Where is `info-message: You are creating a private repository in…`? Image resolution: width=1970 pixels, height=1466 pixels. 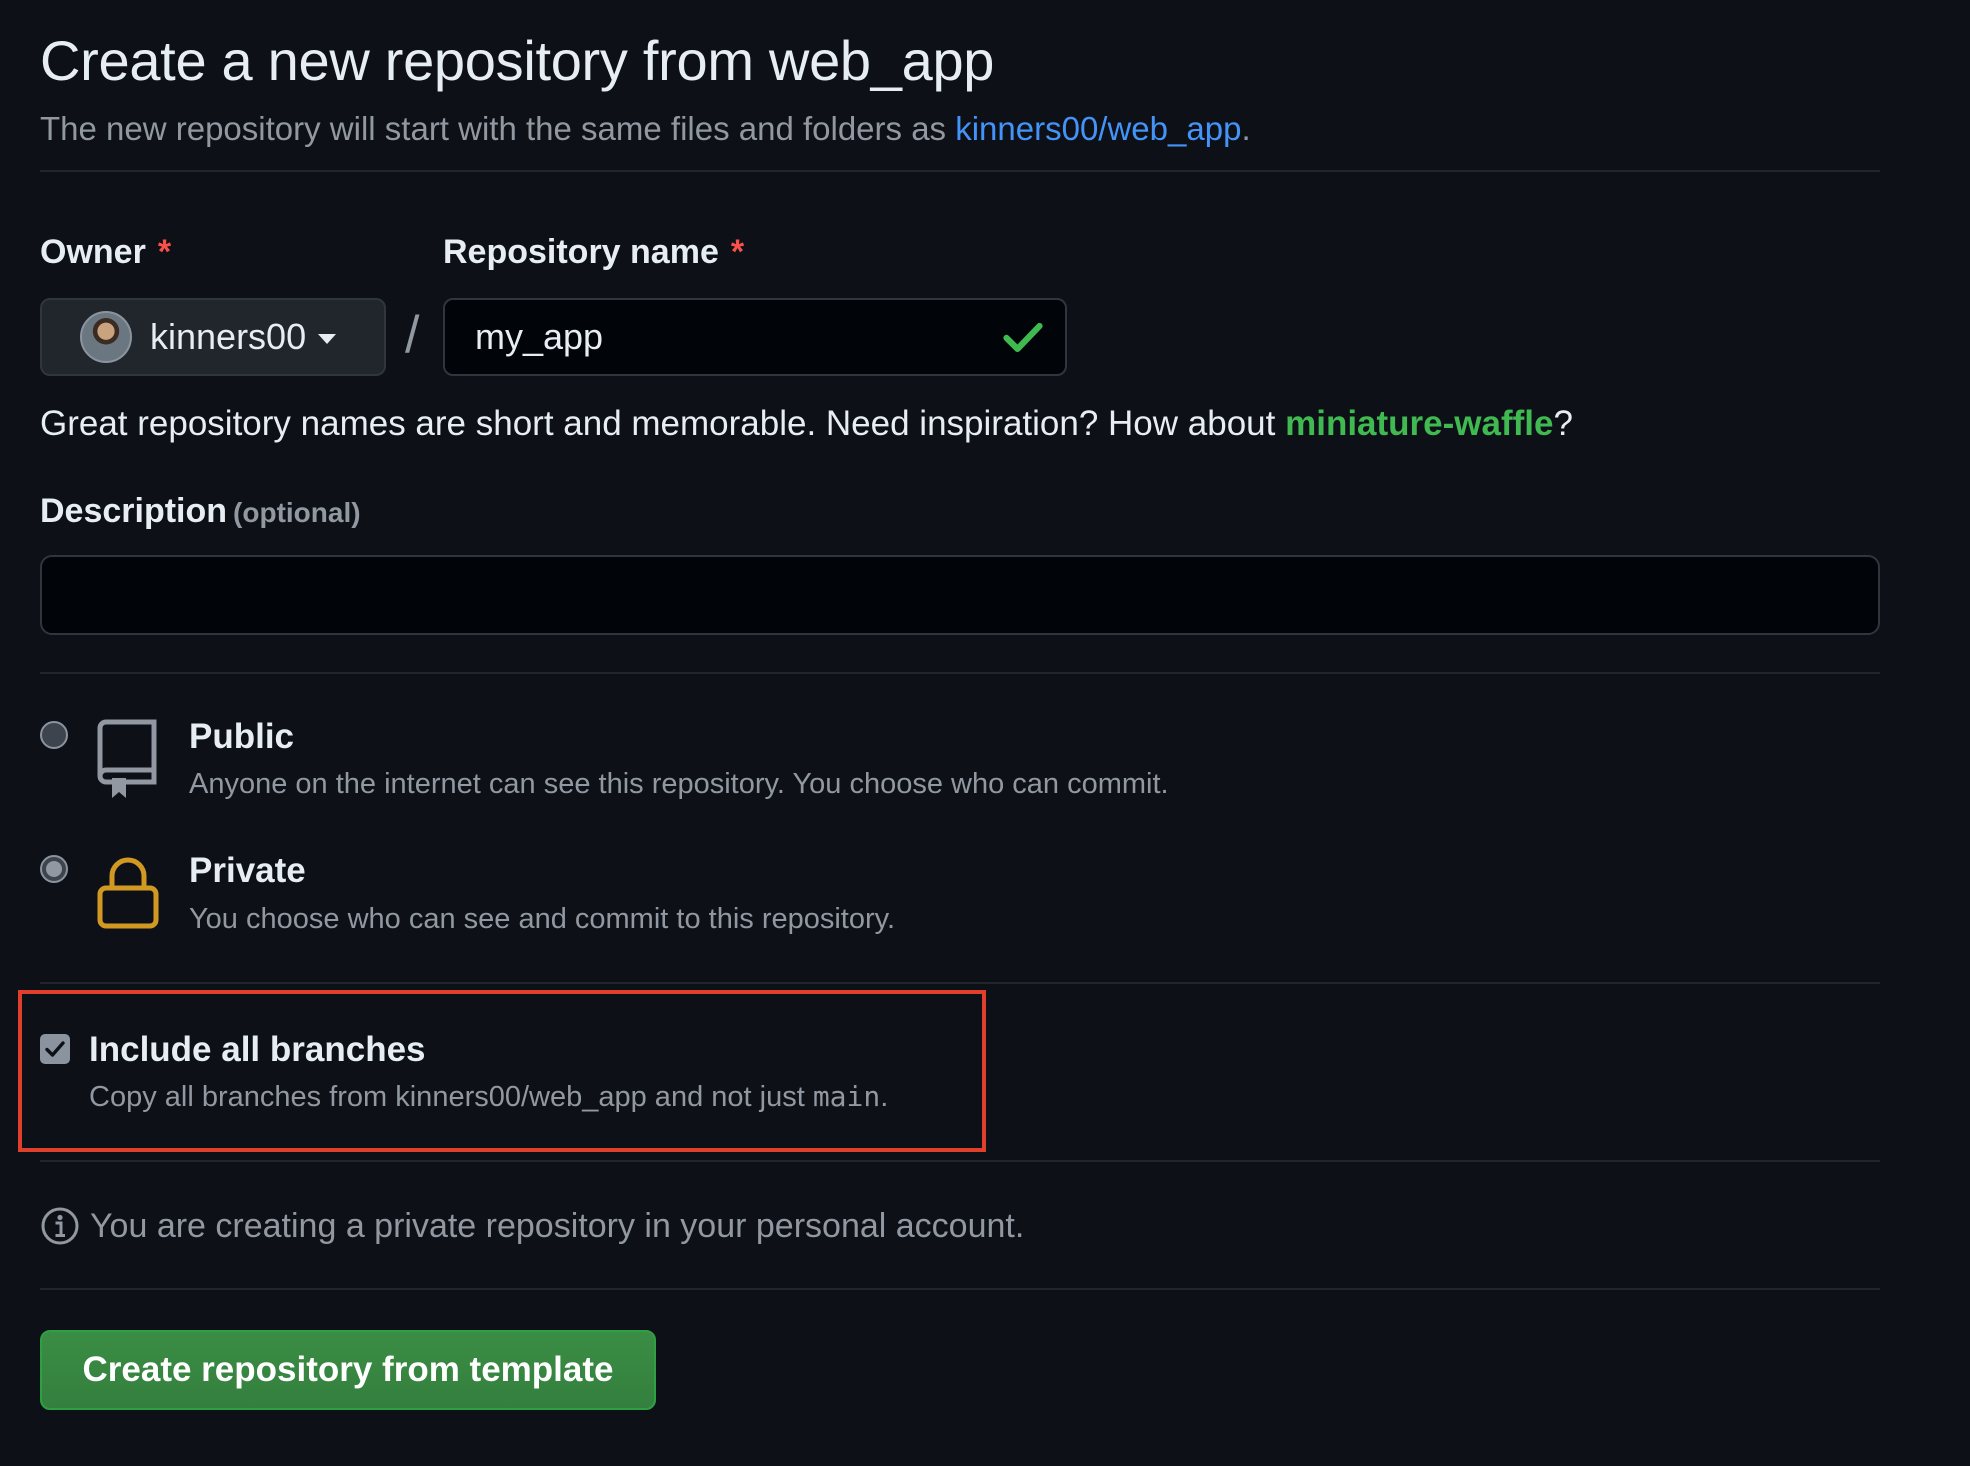 info-message: You are creating a private repository in… is located at coordinates (557, 1226).